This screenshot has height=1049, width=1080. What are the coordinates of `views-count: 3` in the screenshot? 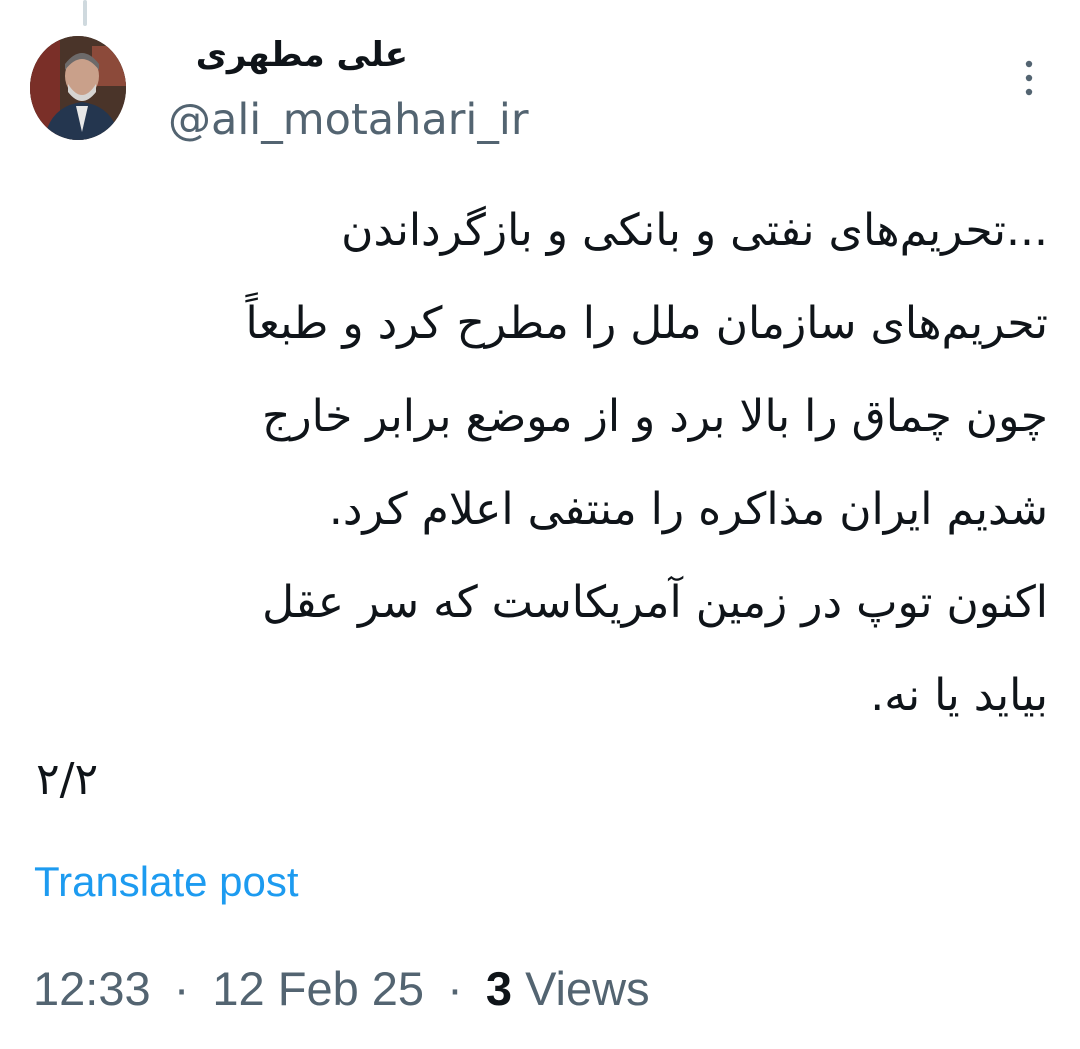 It's located at (499, 988).